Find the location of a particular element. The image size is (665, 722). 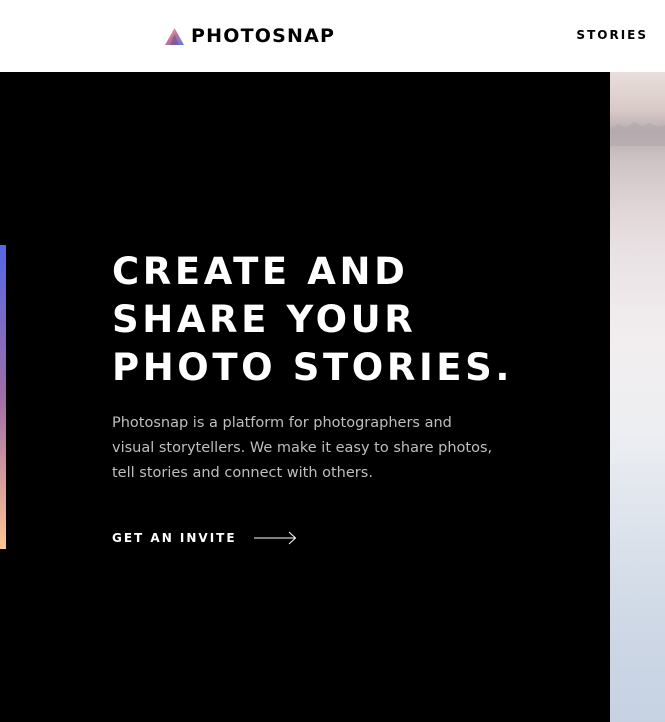

mountain-ridge-shape is located at coordinates (637, 134).